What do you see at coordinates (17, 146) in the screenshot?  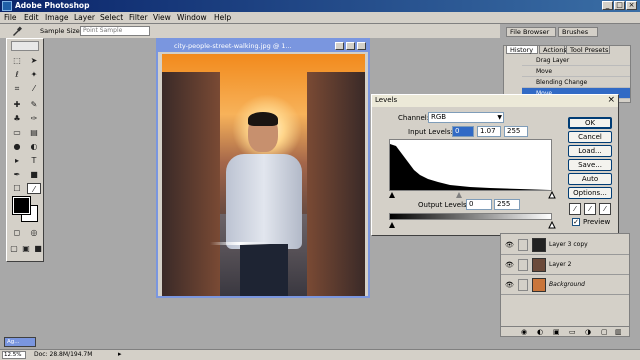 I see `blur-tool-icon: ●` at bounding box center [17, 146].